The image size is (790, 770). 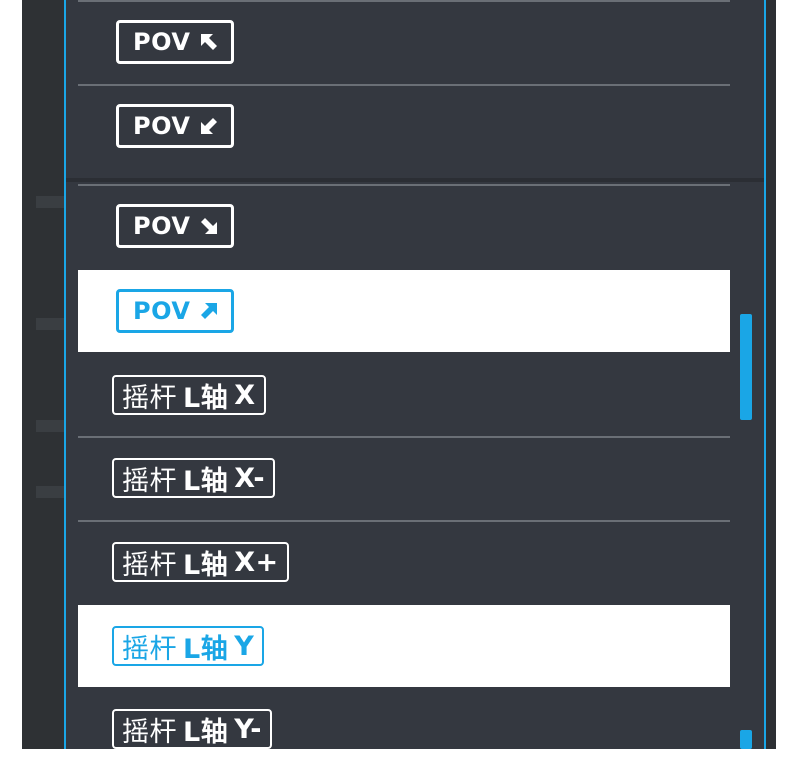 I want to click on list-item-pov-up-right: POV, so click(x=404, y=311).